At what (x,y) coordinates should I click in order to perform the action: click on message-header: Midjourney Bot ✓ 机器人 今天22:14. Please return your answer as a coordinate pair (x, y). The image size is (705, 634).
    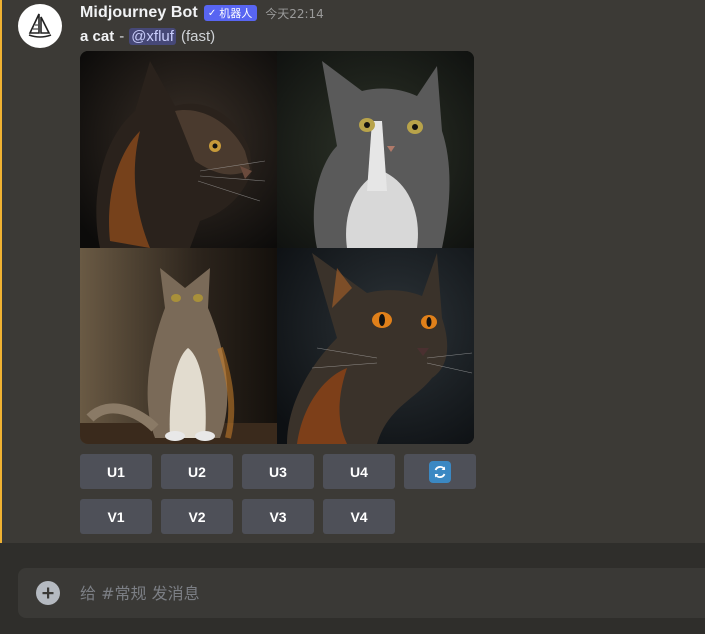
    Looking at the image, I should click on (202, 13).